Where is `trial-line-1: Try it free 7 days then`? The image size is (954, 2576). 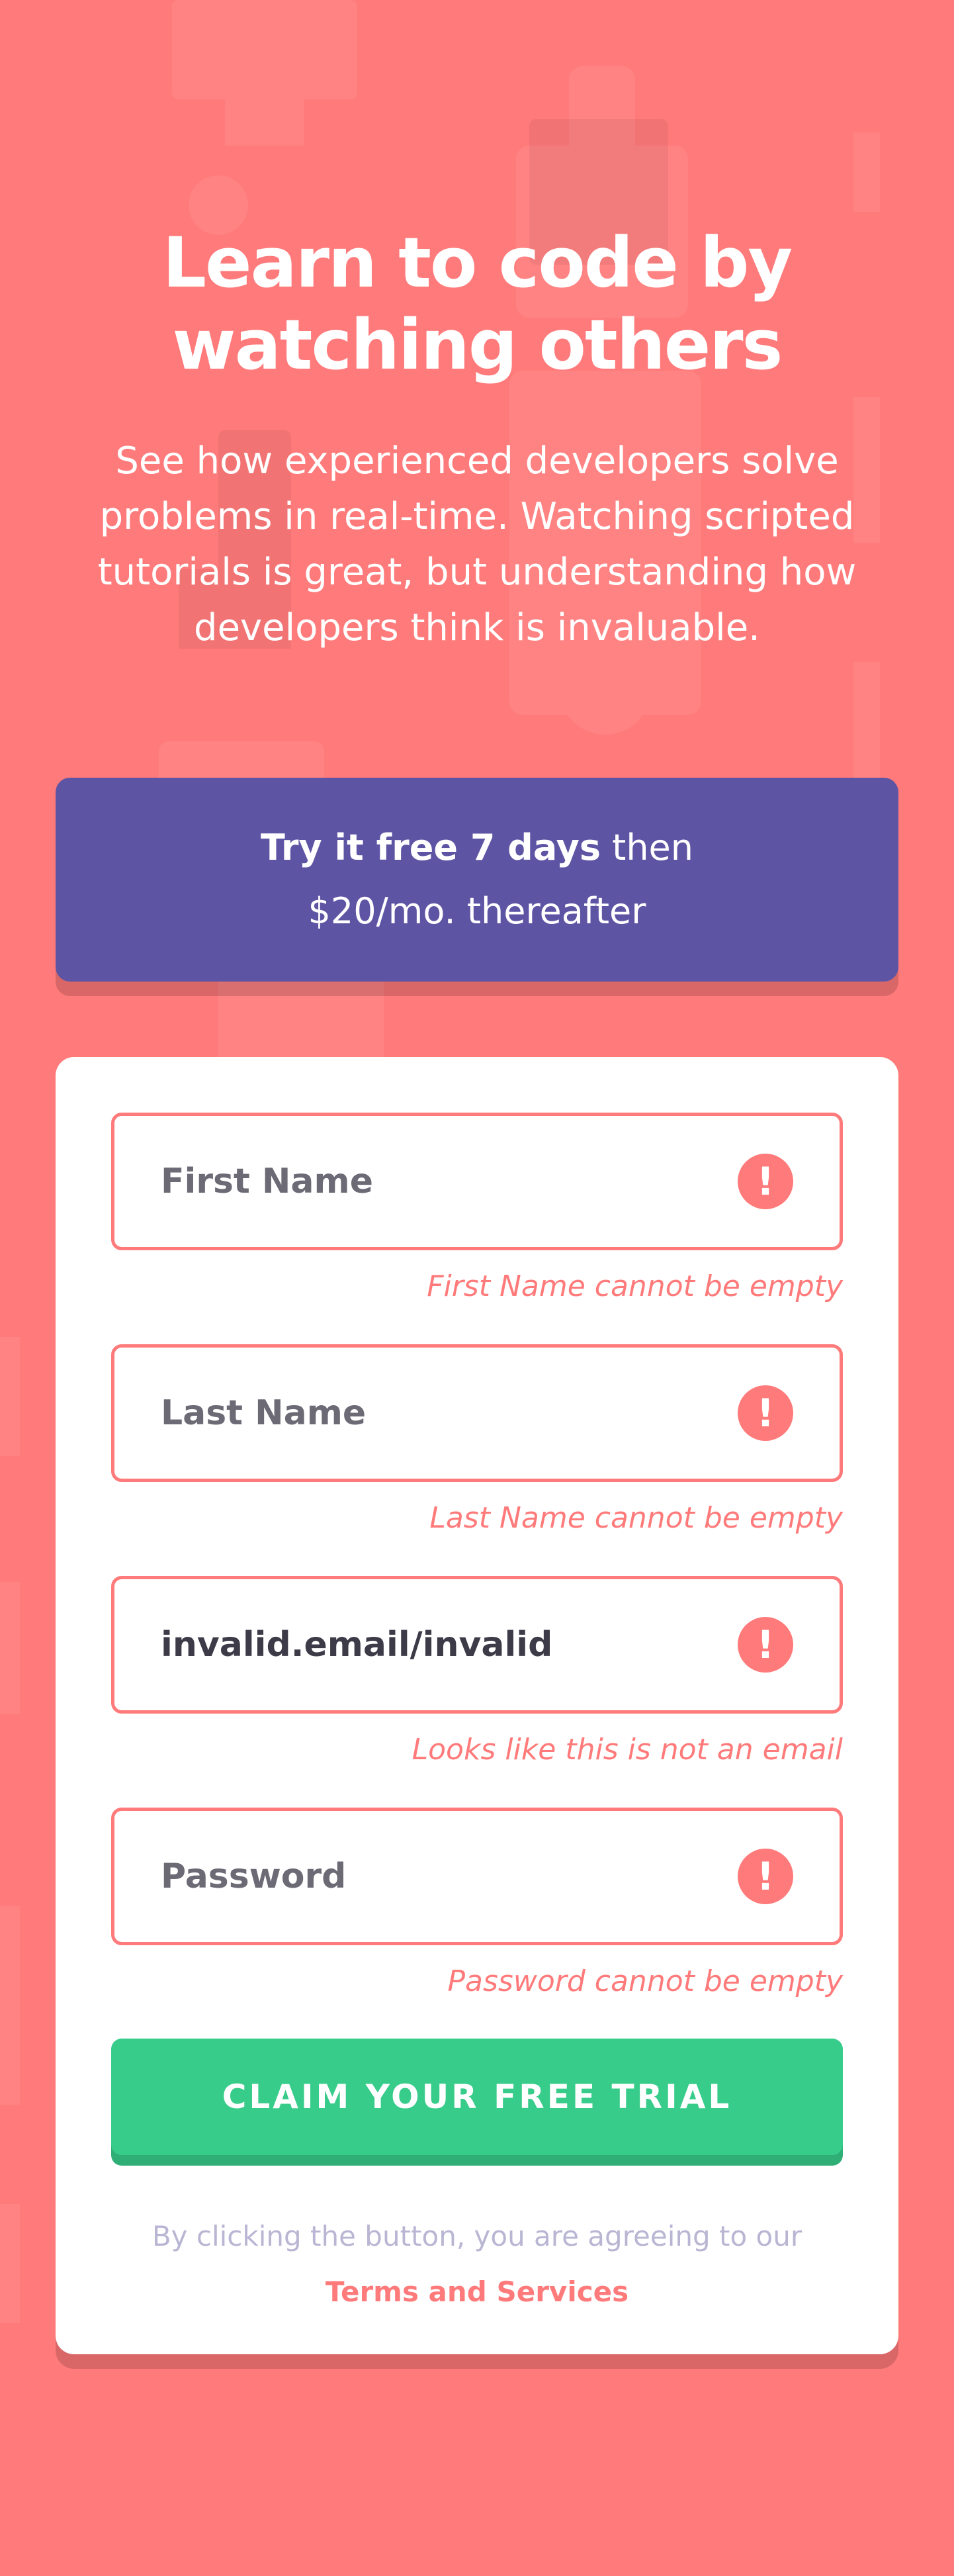 trial-line-1: Try it free 7 days then is located at coordinates (477, 848).